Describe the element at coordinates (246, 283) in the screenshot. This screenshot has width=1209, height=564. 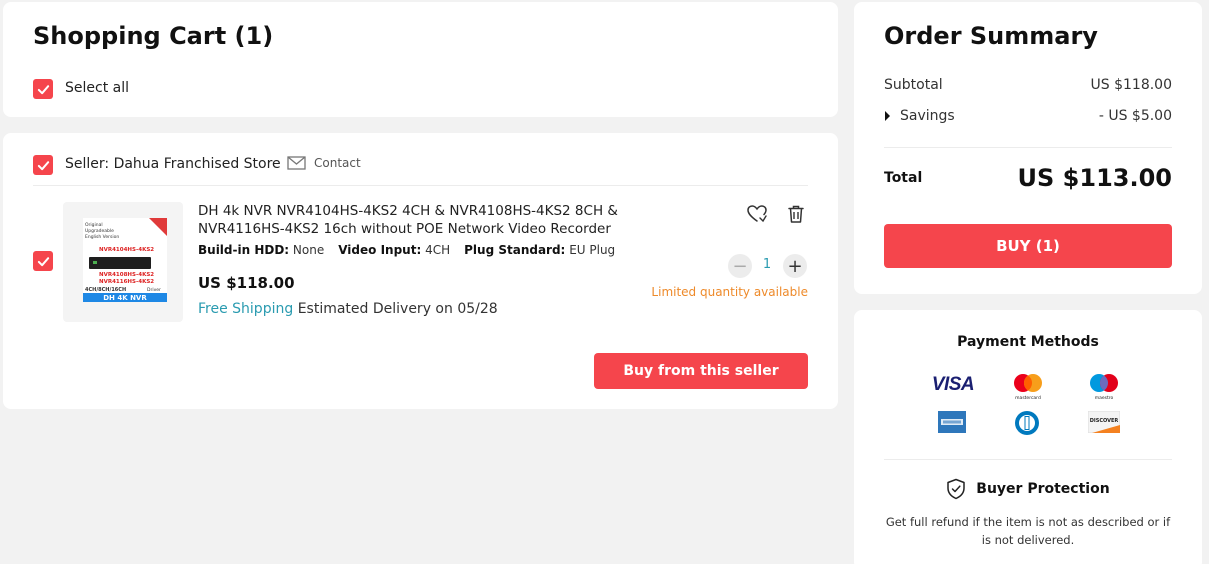
I see `product-price: US $118.00` at that location.